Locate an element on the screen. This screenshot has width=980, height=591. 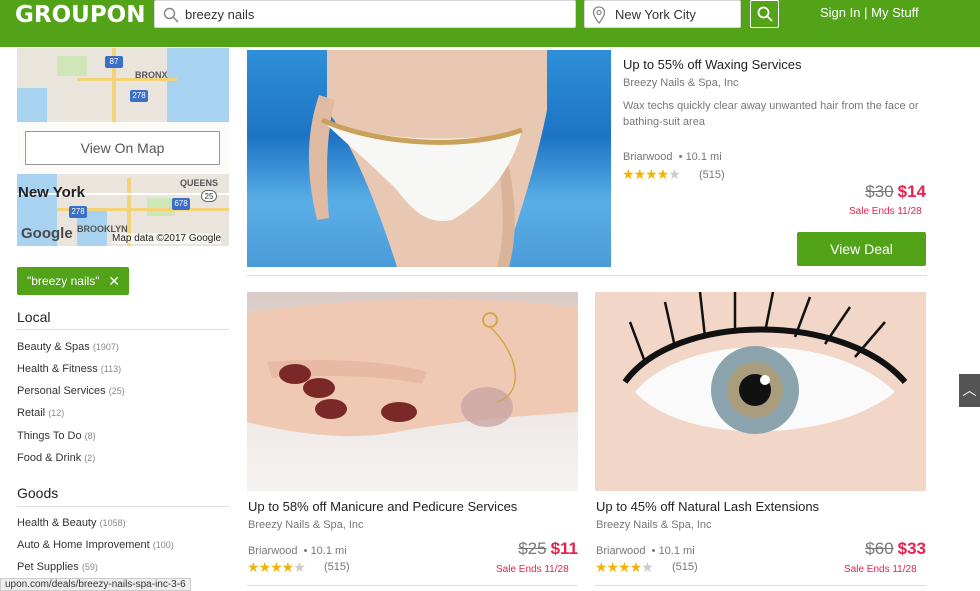
deal-title: Up to 55% off Waxing Services is located at coordinates (712, 64).